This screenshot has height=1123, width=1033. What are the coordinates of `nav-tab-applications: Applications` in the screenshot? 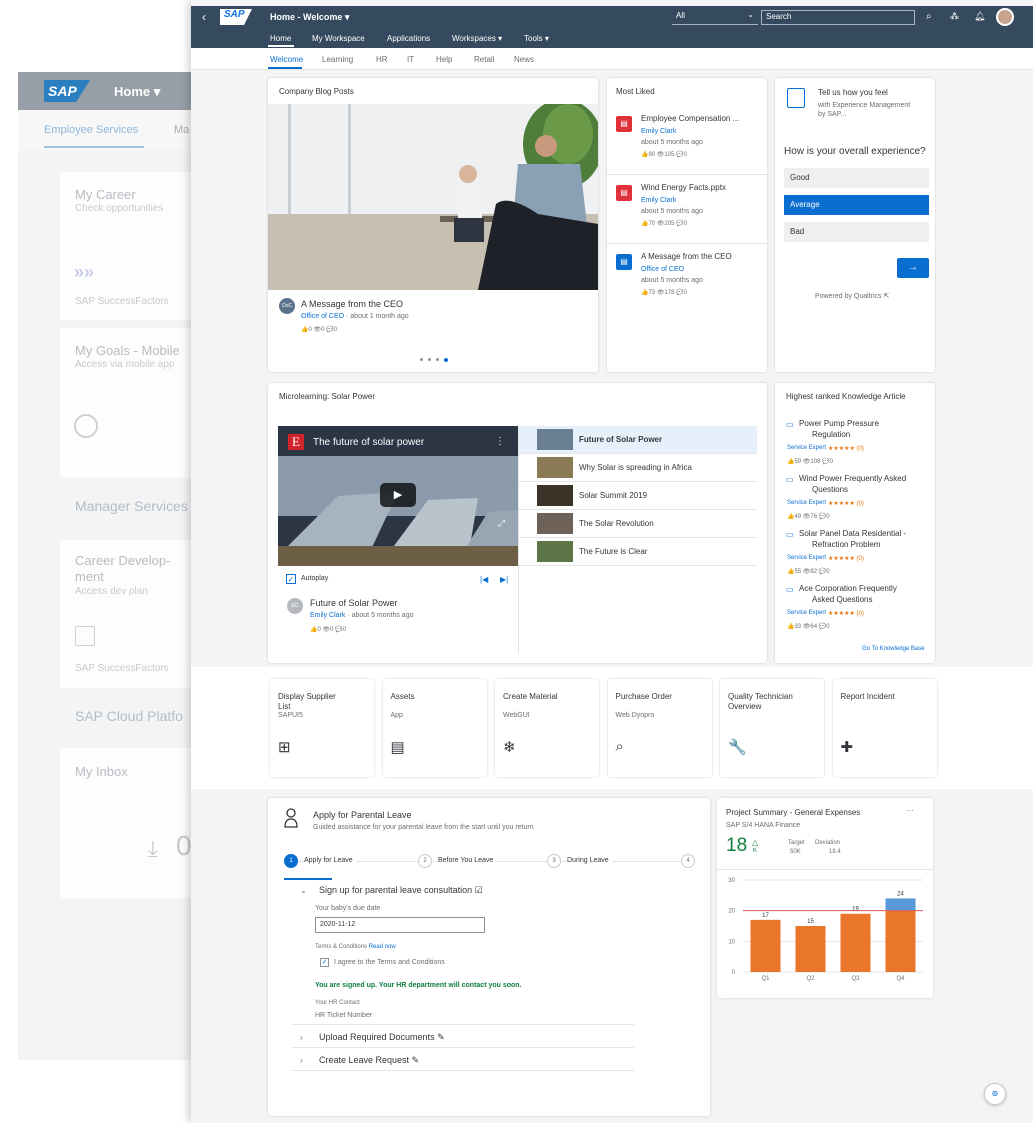 It's located at (408, 38).